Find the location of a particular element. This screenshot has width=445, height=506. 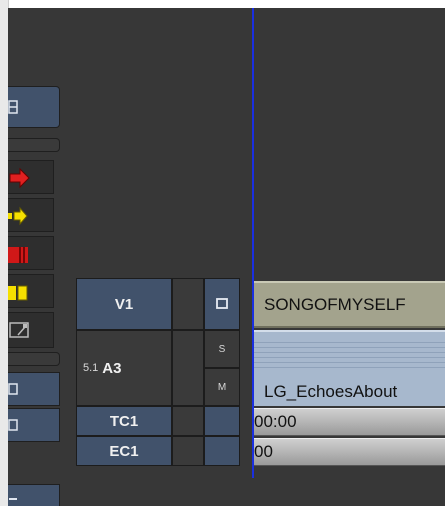

edgecode-readout: 00 is located at coordinates (263, 451).